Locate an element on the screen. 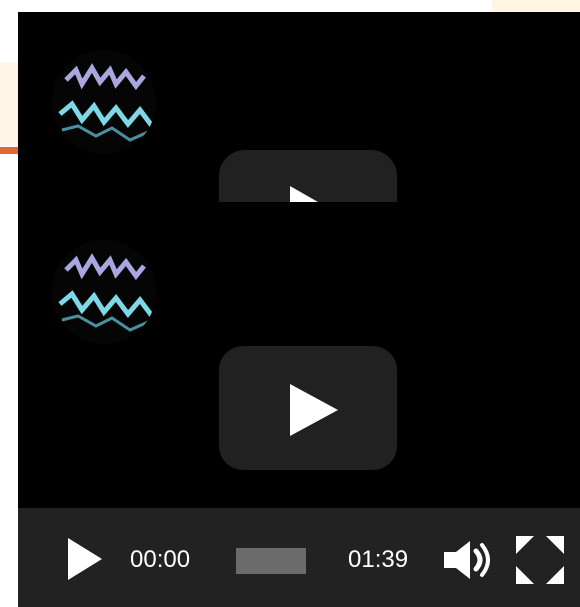 This screenshot has height=607, width=580. fullscreen-icon is located at coordinates (540, 560).